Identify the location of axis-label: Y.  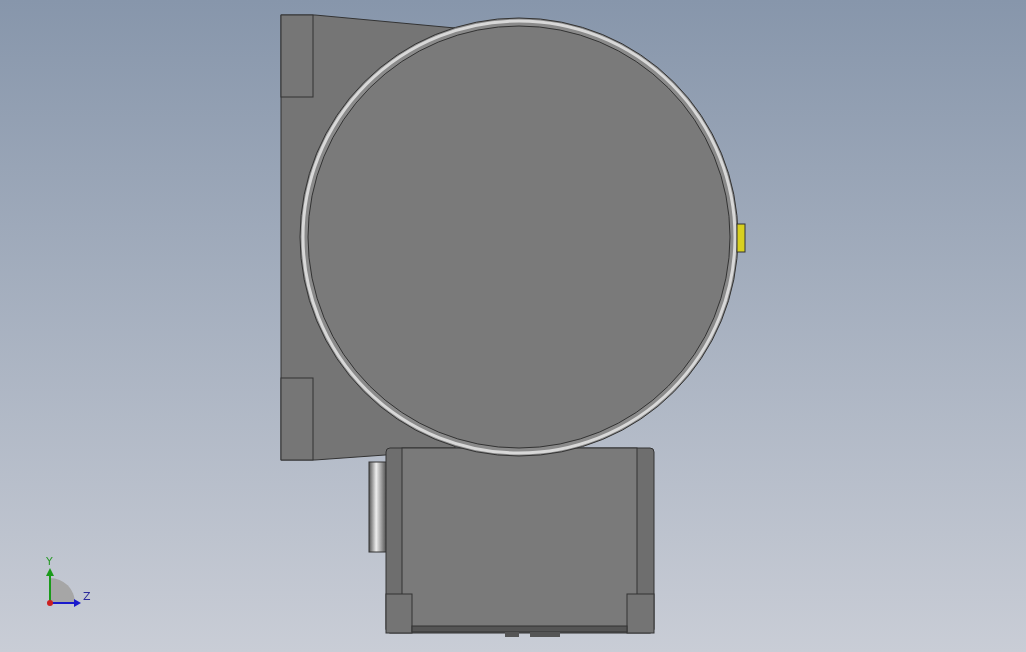
(49, 561).